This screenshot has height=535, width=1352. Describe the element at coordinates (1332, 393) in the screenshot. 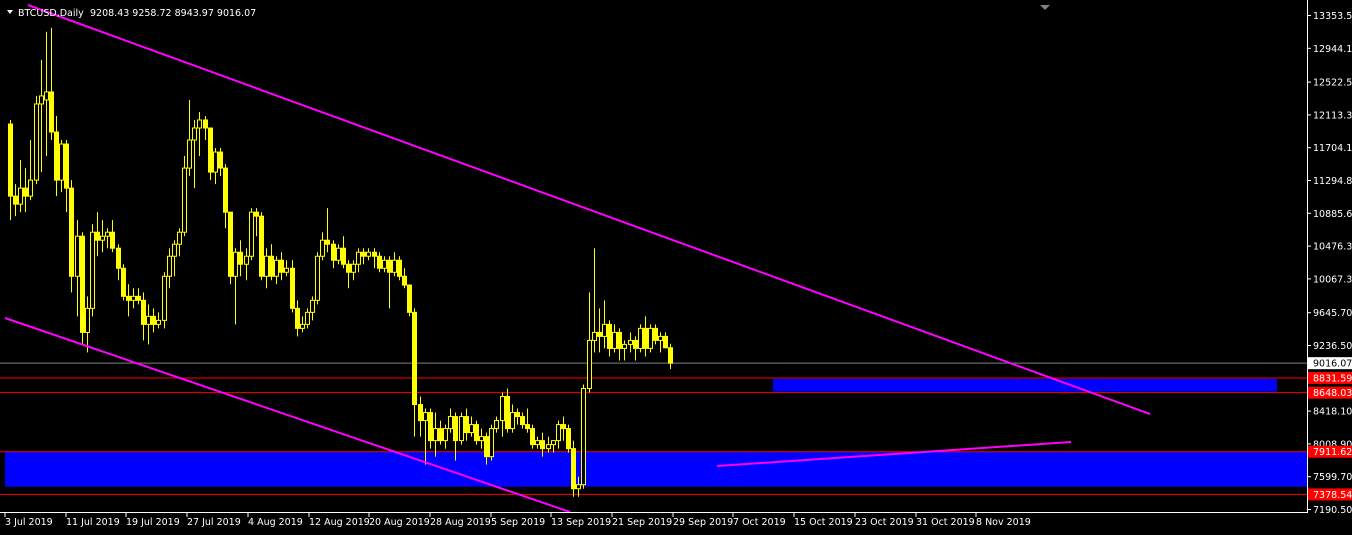

I see `level-price-tag-label: 8648.03` at that location.